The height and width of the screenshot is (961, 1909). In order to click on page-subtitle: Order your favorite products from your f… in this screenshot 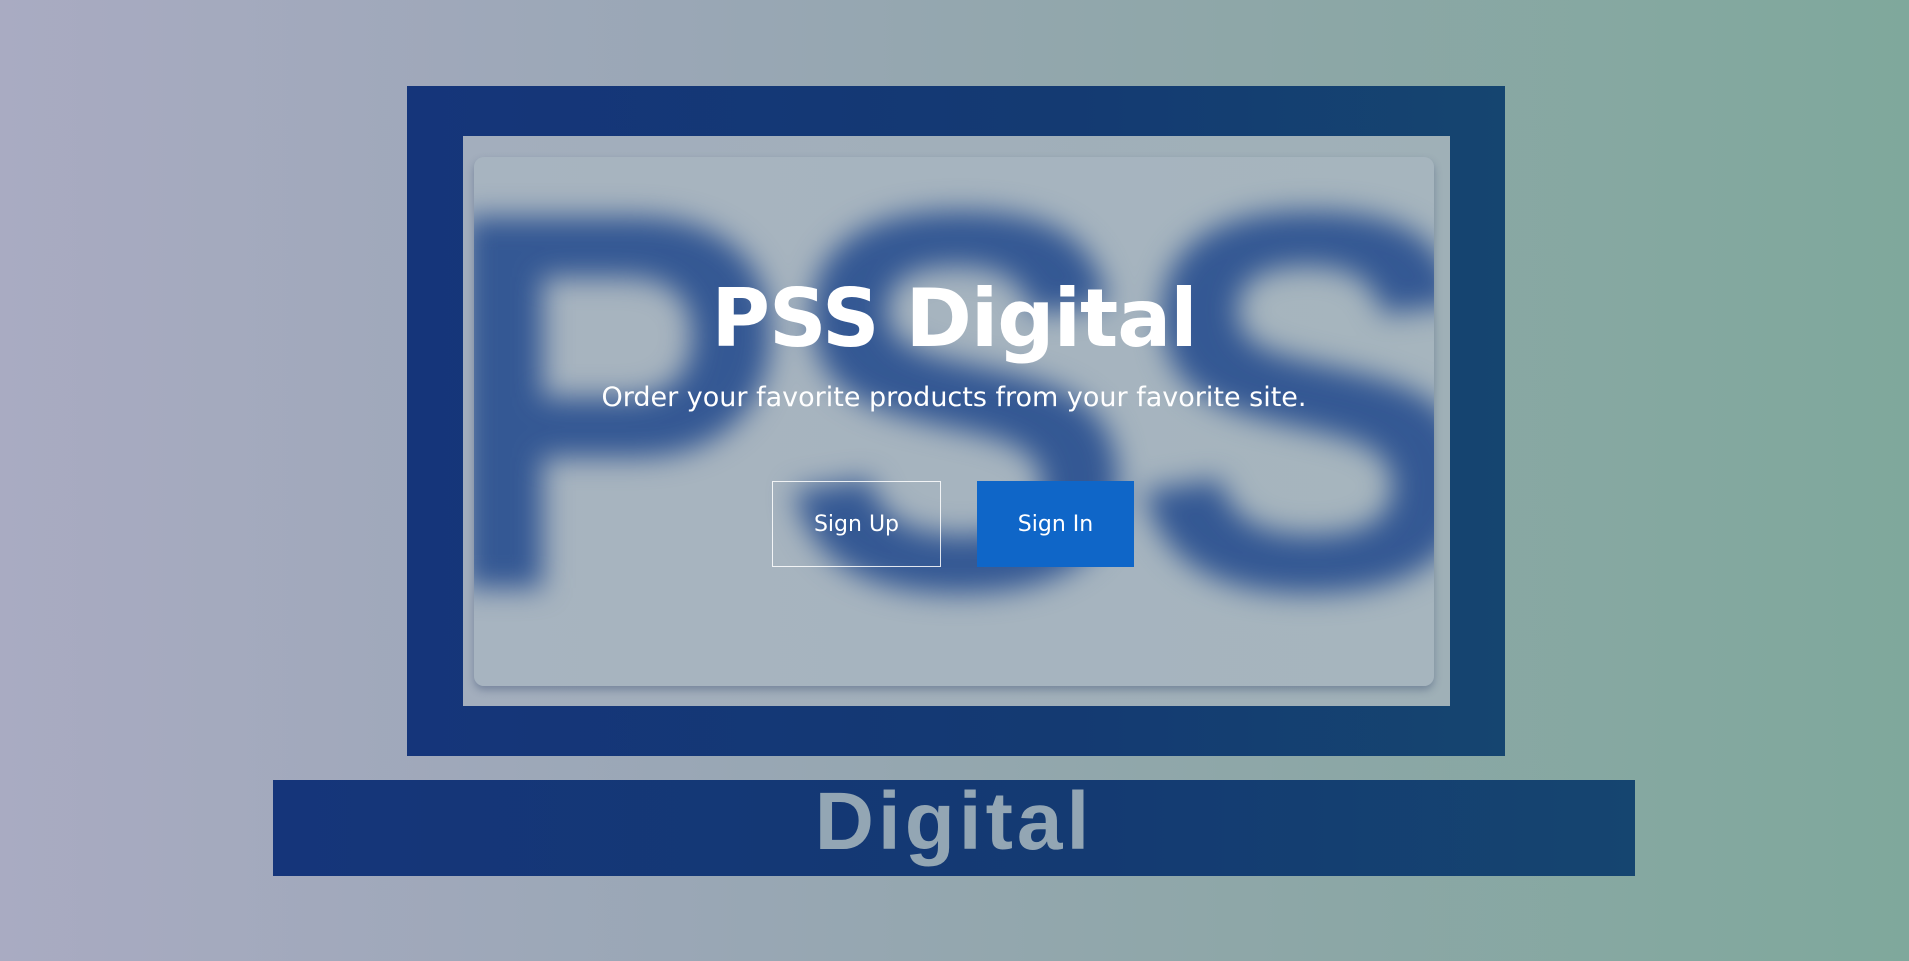, I will do `click(954, 397)`.